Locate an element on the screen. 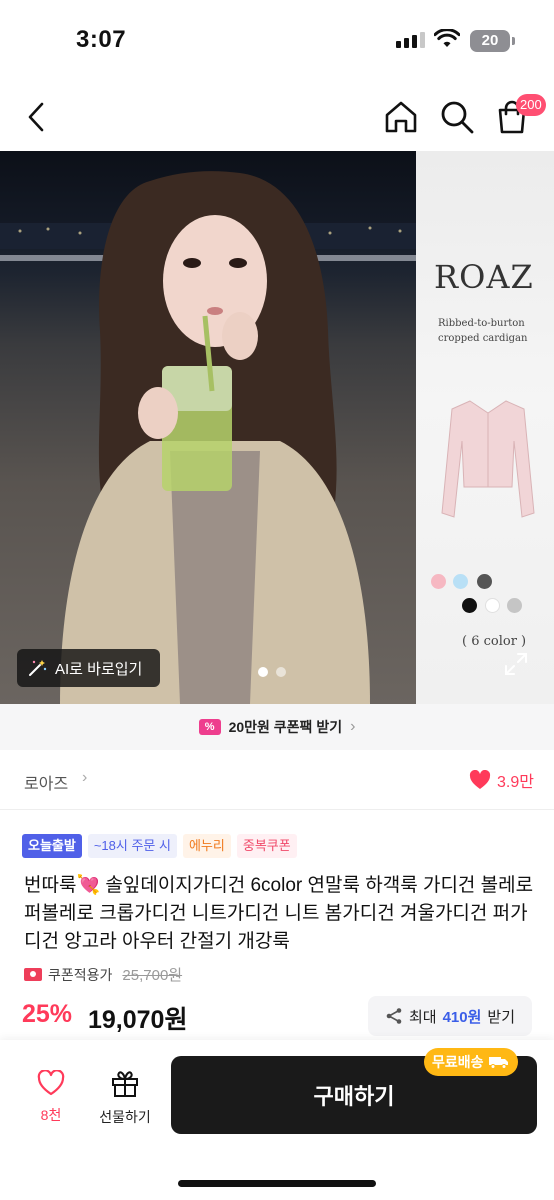  store-row: 로아즈 › 3.9만 is located at coordinates (277, 780).